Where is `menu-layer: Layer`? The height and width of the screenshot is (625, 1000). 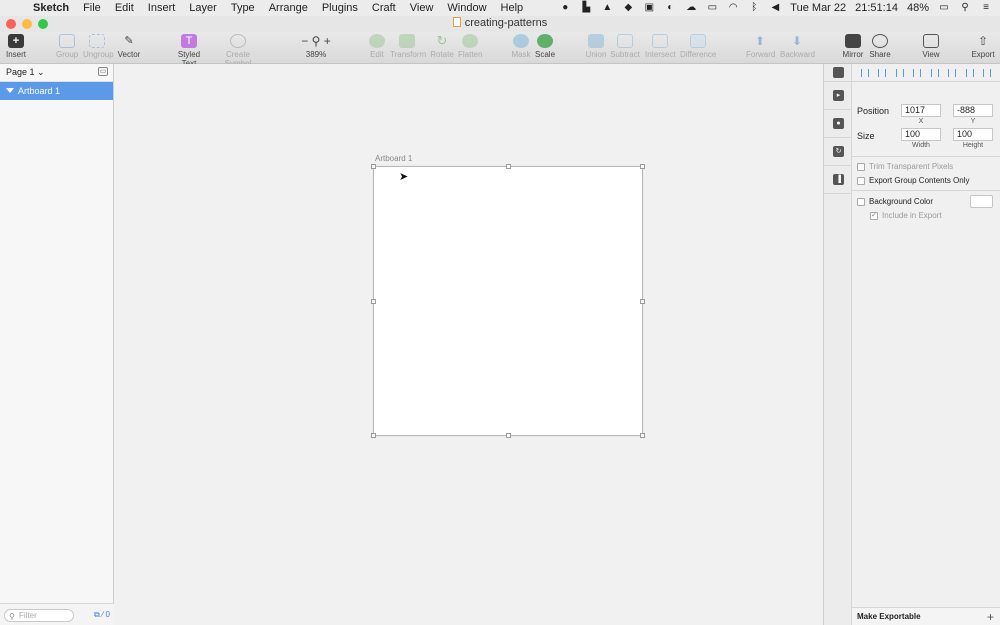
menu-layer: Layer is located at coordinates (203, 8).